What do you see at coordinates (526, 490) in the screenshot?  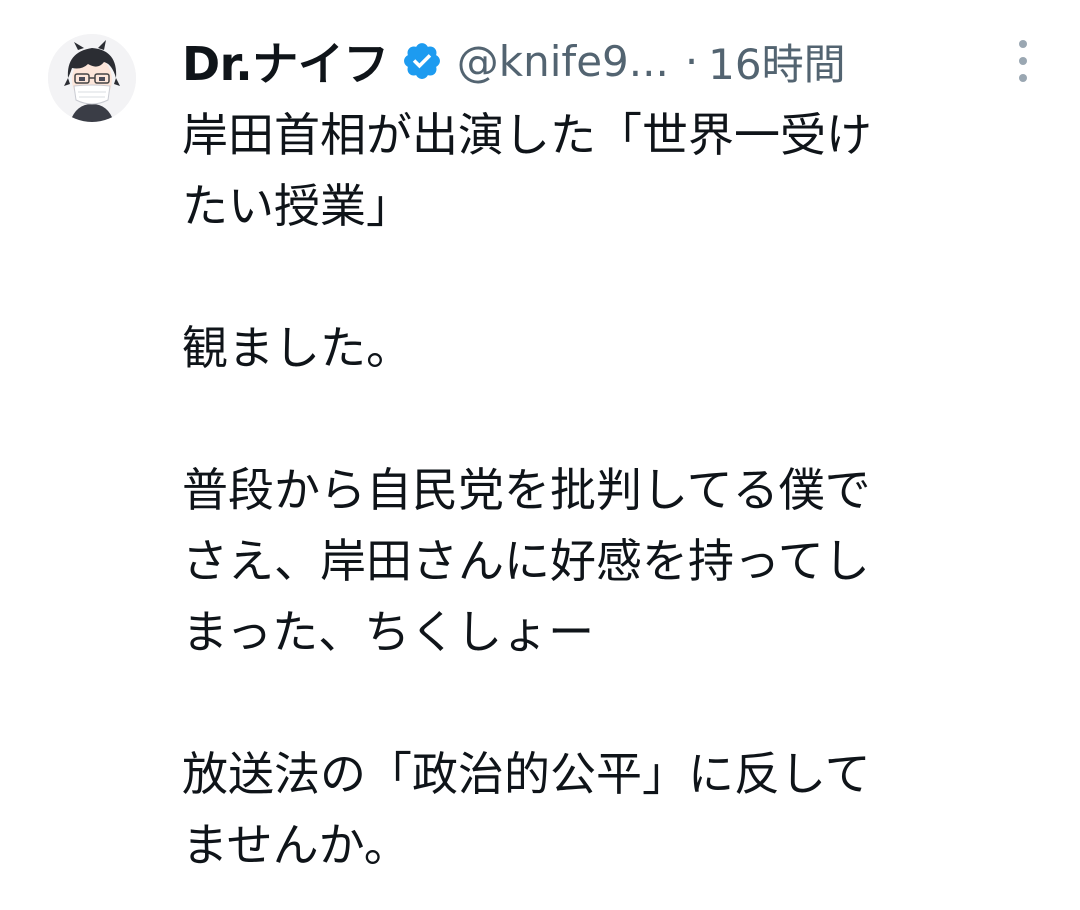 I see `tweet-text-line: 普段から自民党を批判してる僕で` at bounding box center [526, 490].